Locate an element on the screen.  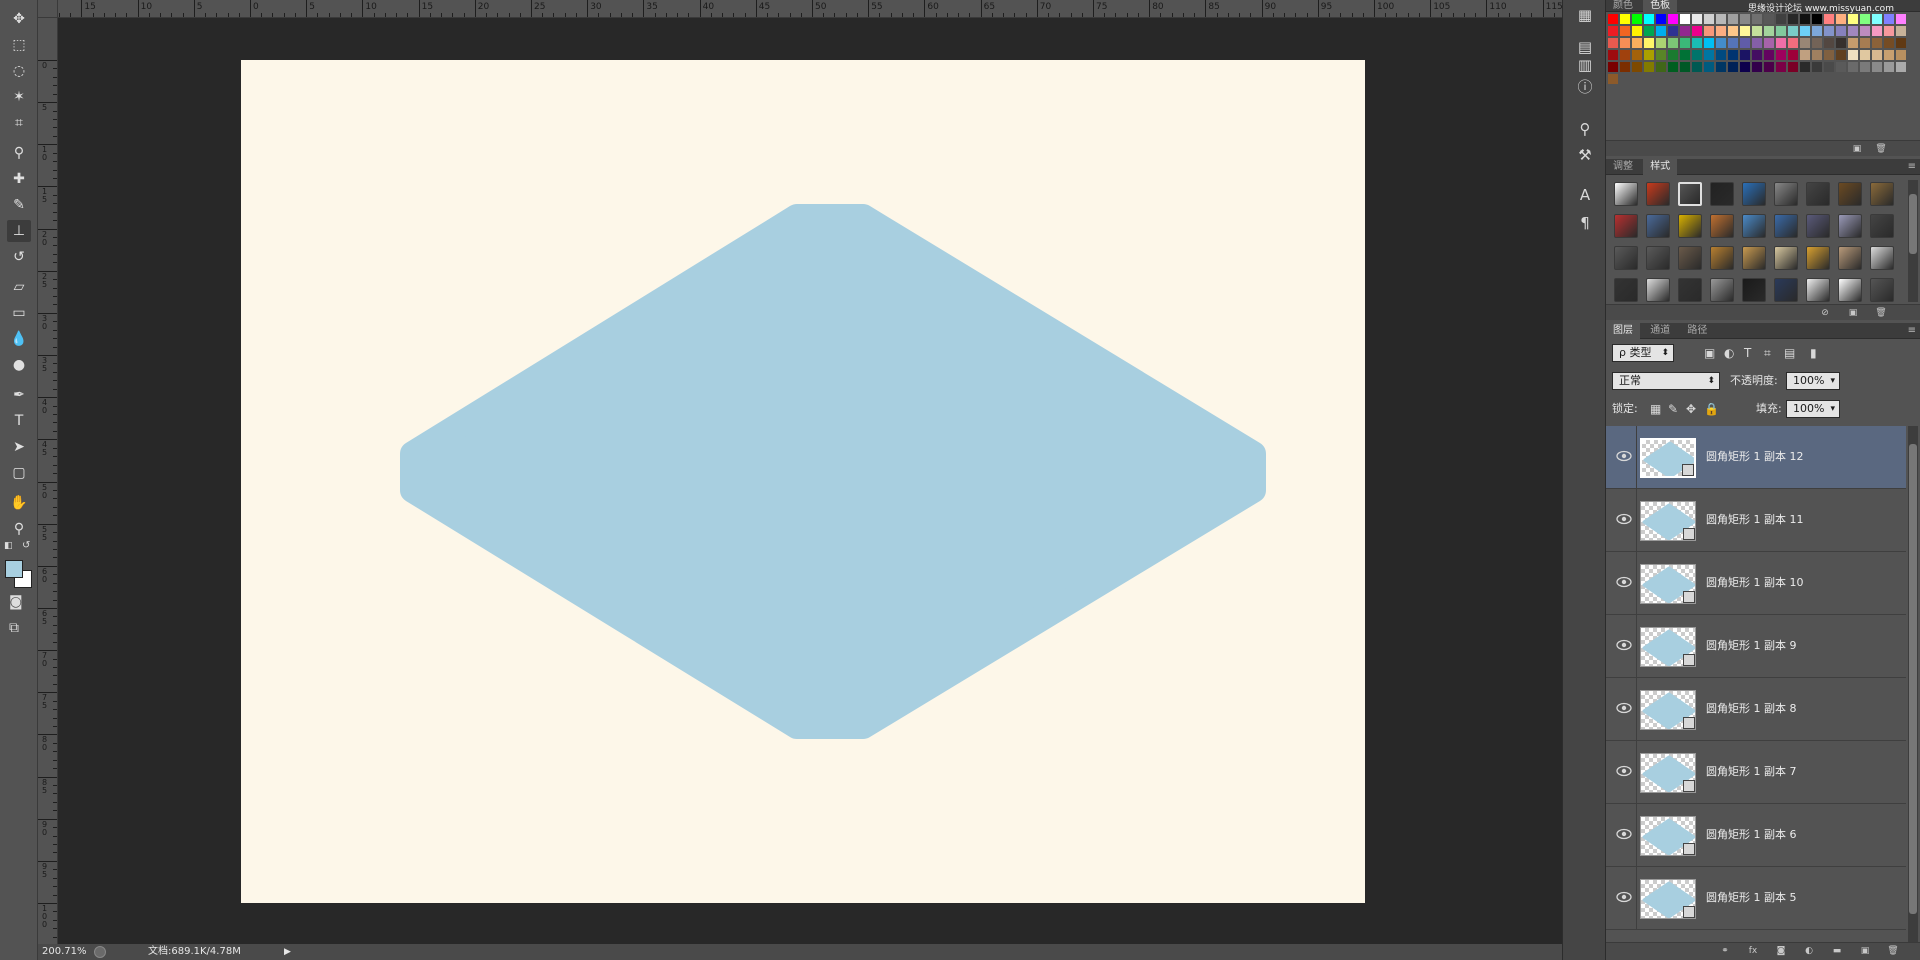
clear-style-icon: ⊘ is located at coordinates (1825, 313).